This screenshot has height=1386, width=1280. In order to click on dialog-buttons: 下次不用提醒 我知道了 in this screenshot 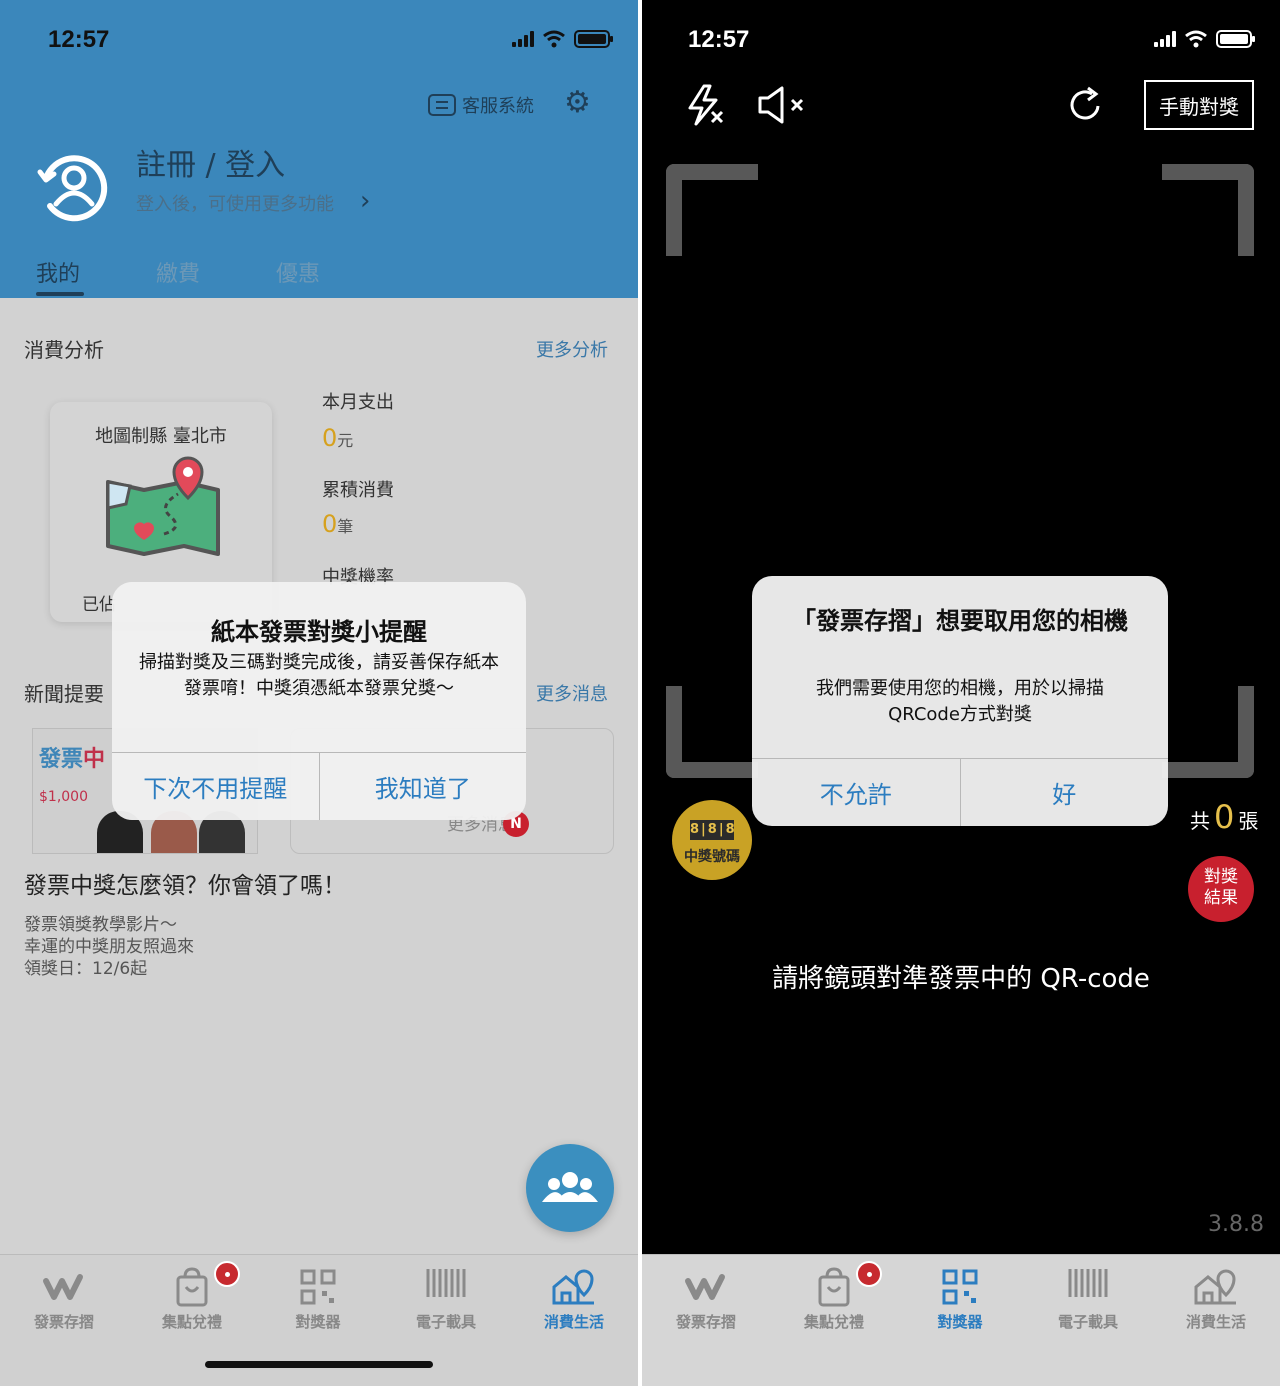, I will do `click(319, 786)`.